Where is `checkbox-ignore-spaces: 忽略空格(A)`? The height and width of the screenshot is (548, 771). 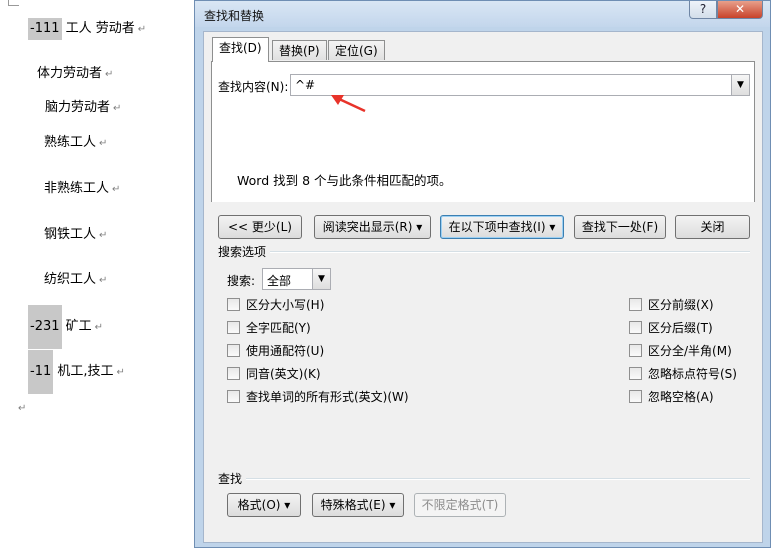 checkbox-ignore-spaces: 忽略空格(A) is located at coordinates (671, 397).